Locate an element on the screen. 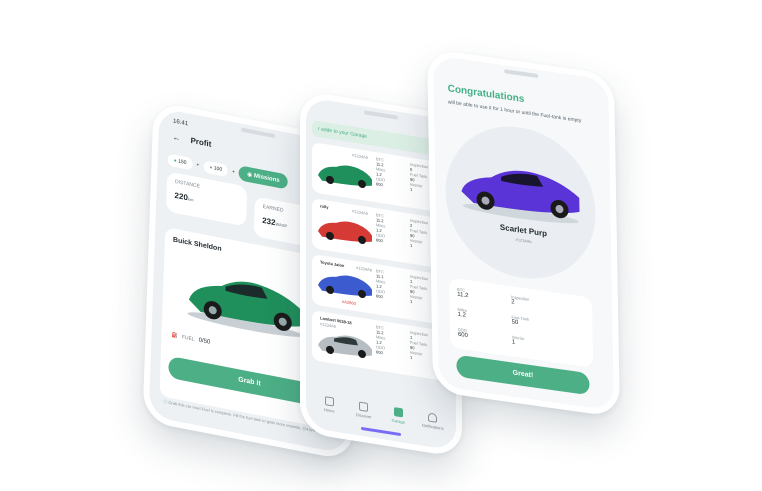 This screenshot has width=762, height=491. fuel-stat: Fuel-Tank 50 is located at coordinates (520, 320).